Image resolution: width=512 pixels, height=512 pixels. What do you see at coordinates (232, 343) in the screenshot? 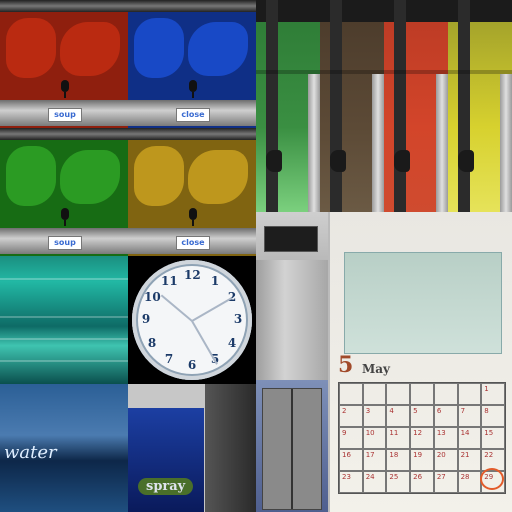
I see `clock-number-4: 4` at bounding box center [232, 343].